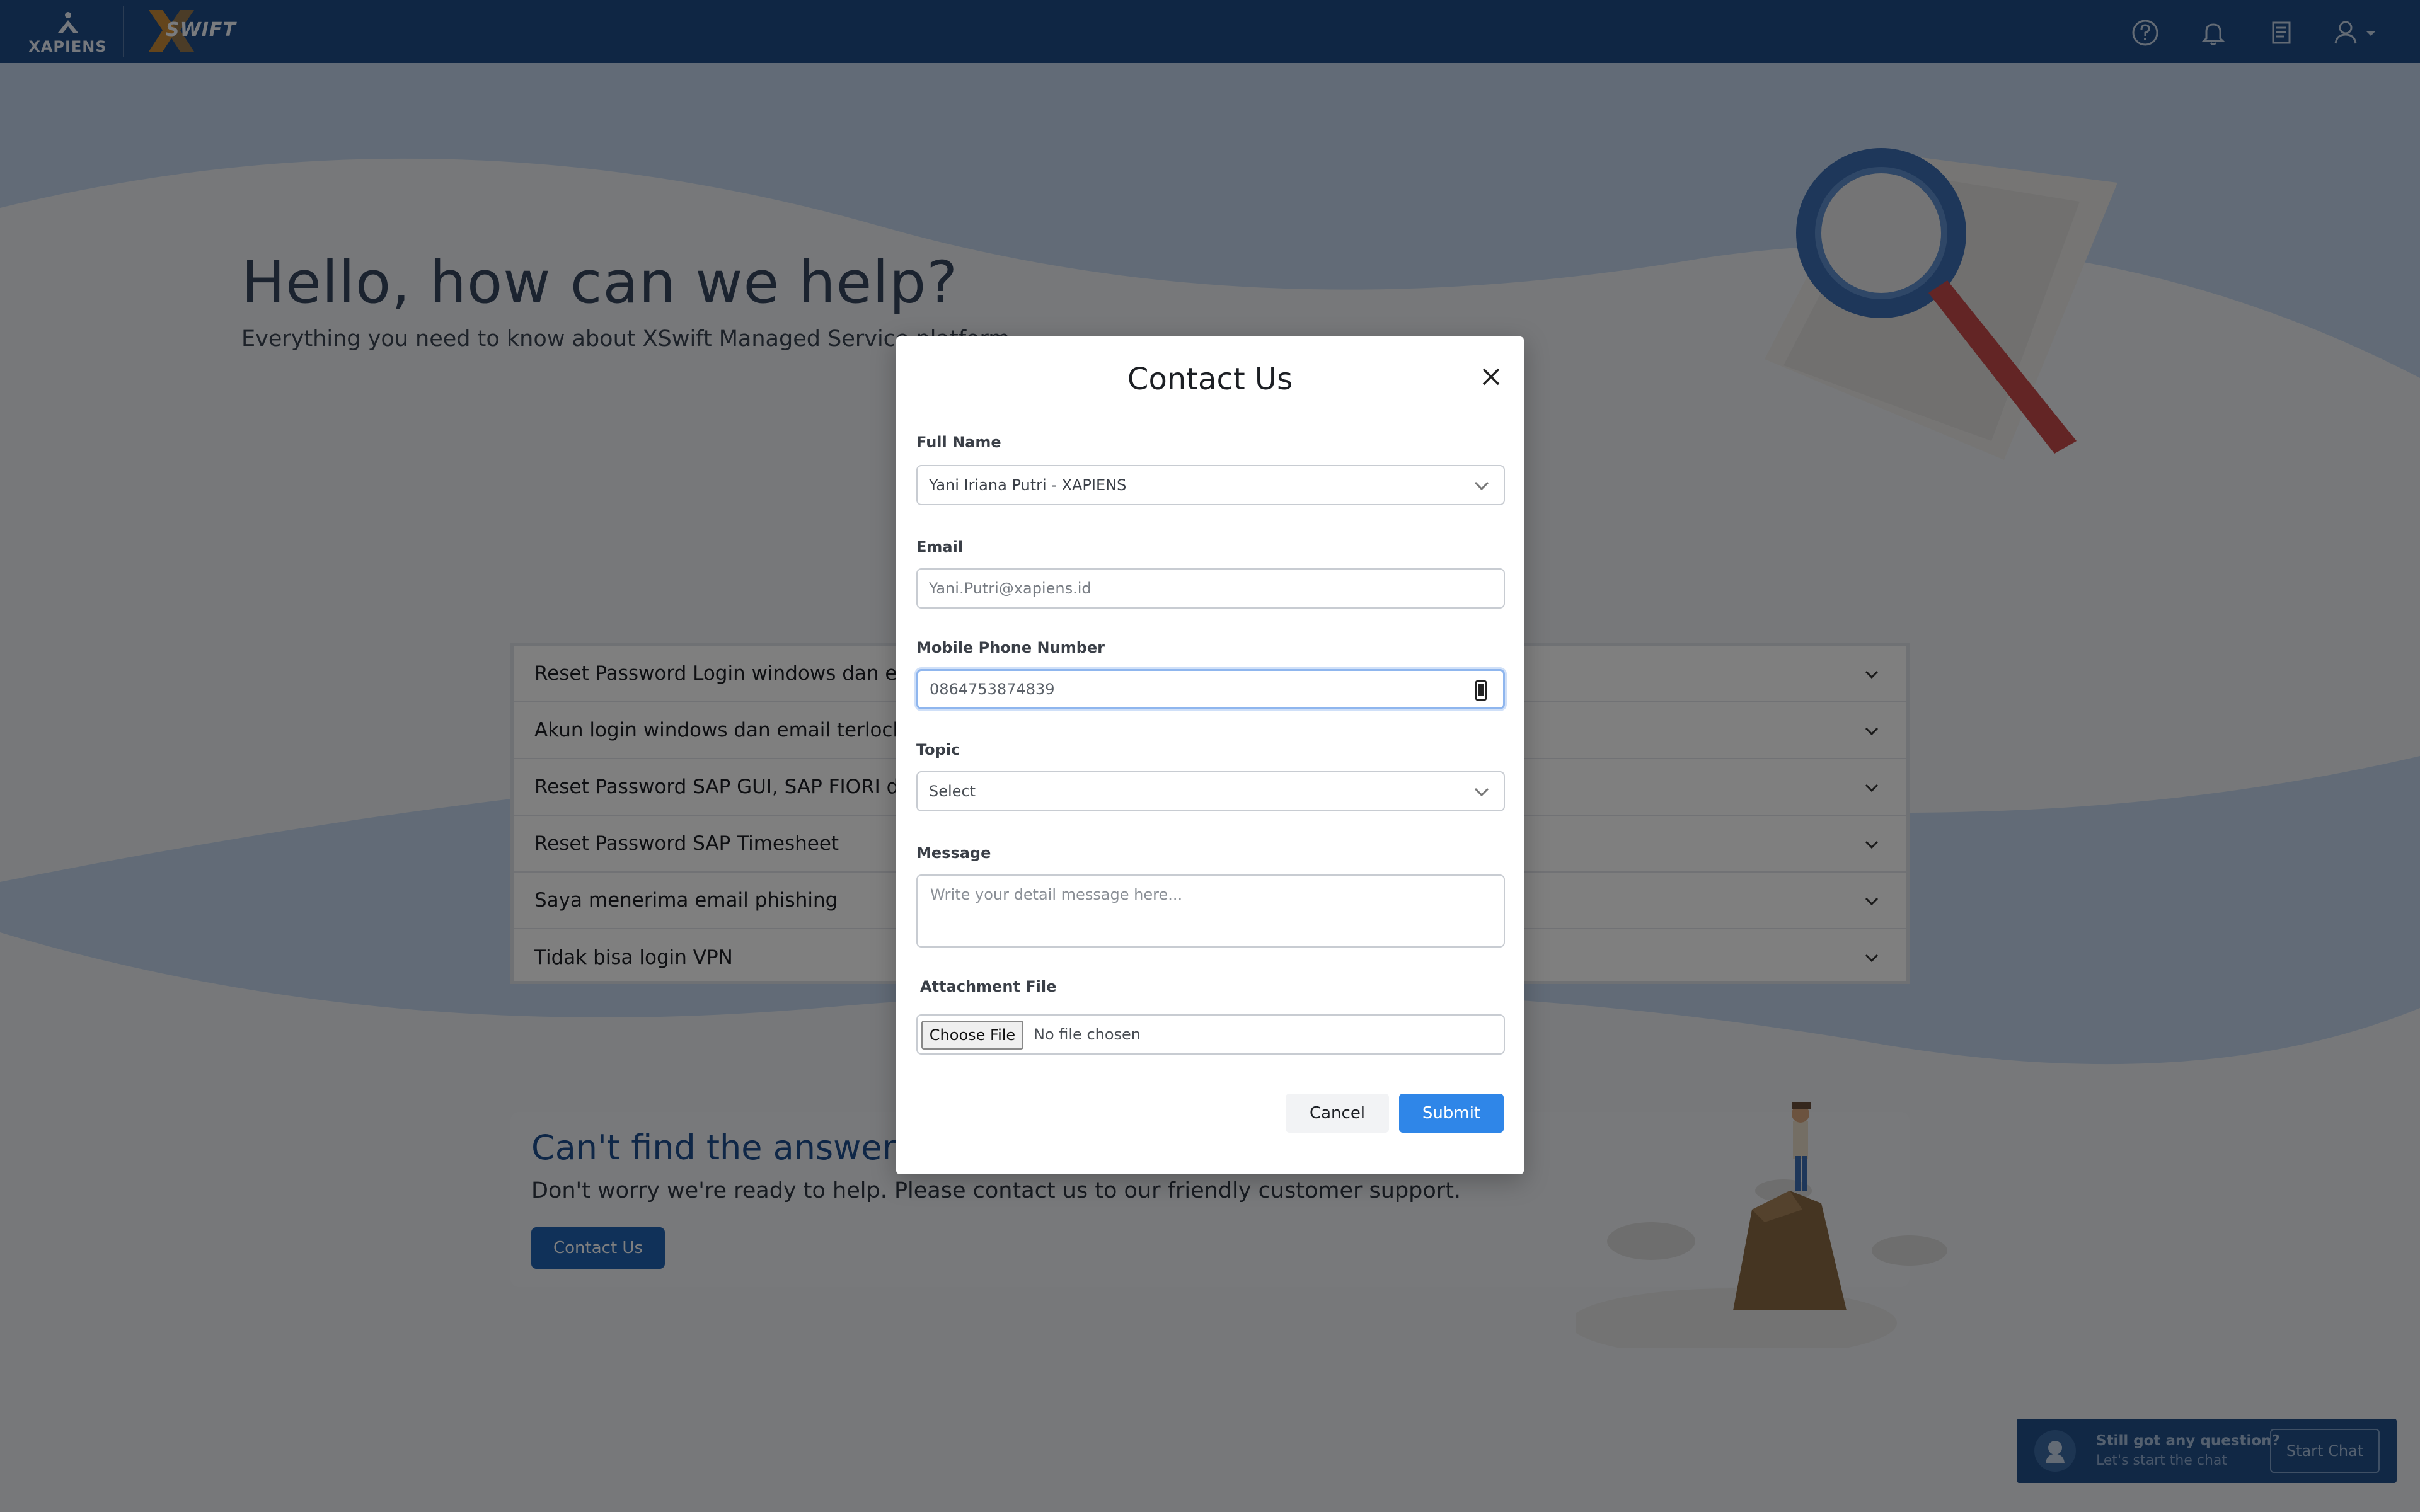  What do you see at coordinates (1491, 376) in the screenshot?
I see `close-icon` at bounding box center [1491, 376].